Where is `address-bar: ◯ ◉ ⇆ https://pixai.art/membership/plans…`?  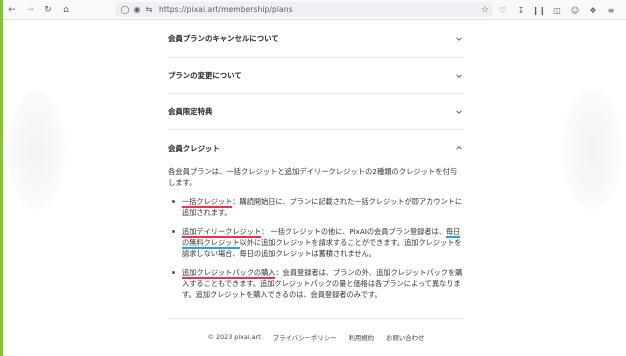
address-bar: ◯ ◉ ⇆ https://pixai.art/membership/plans… is located at coordinates (304, 9).